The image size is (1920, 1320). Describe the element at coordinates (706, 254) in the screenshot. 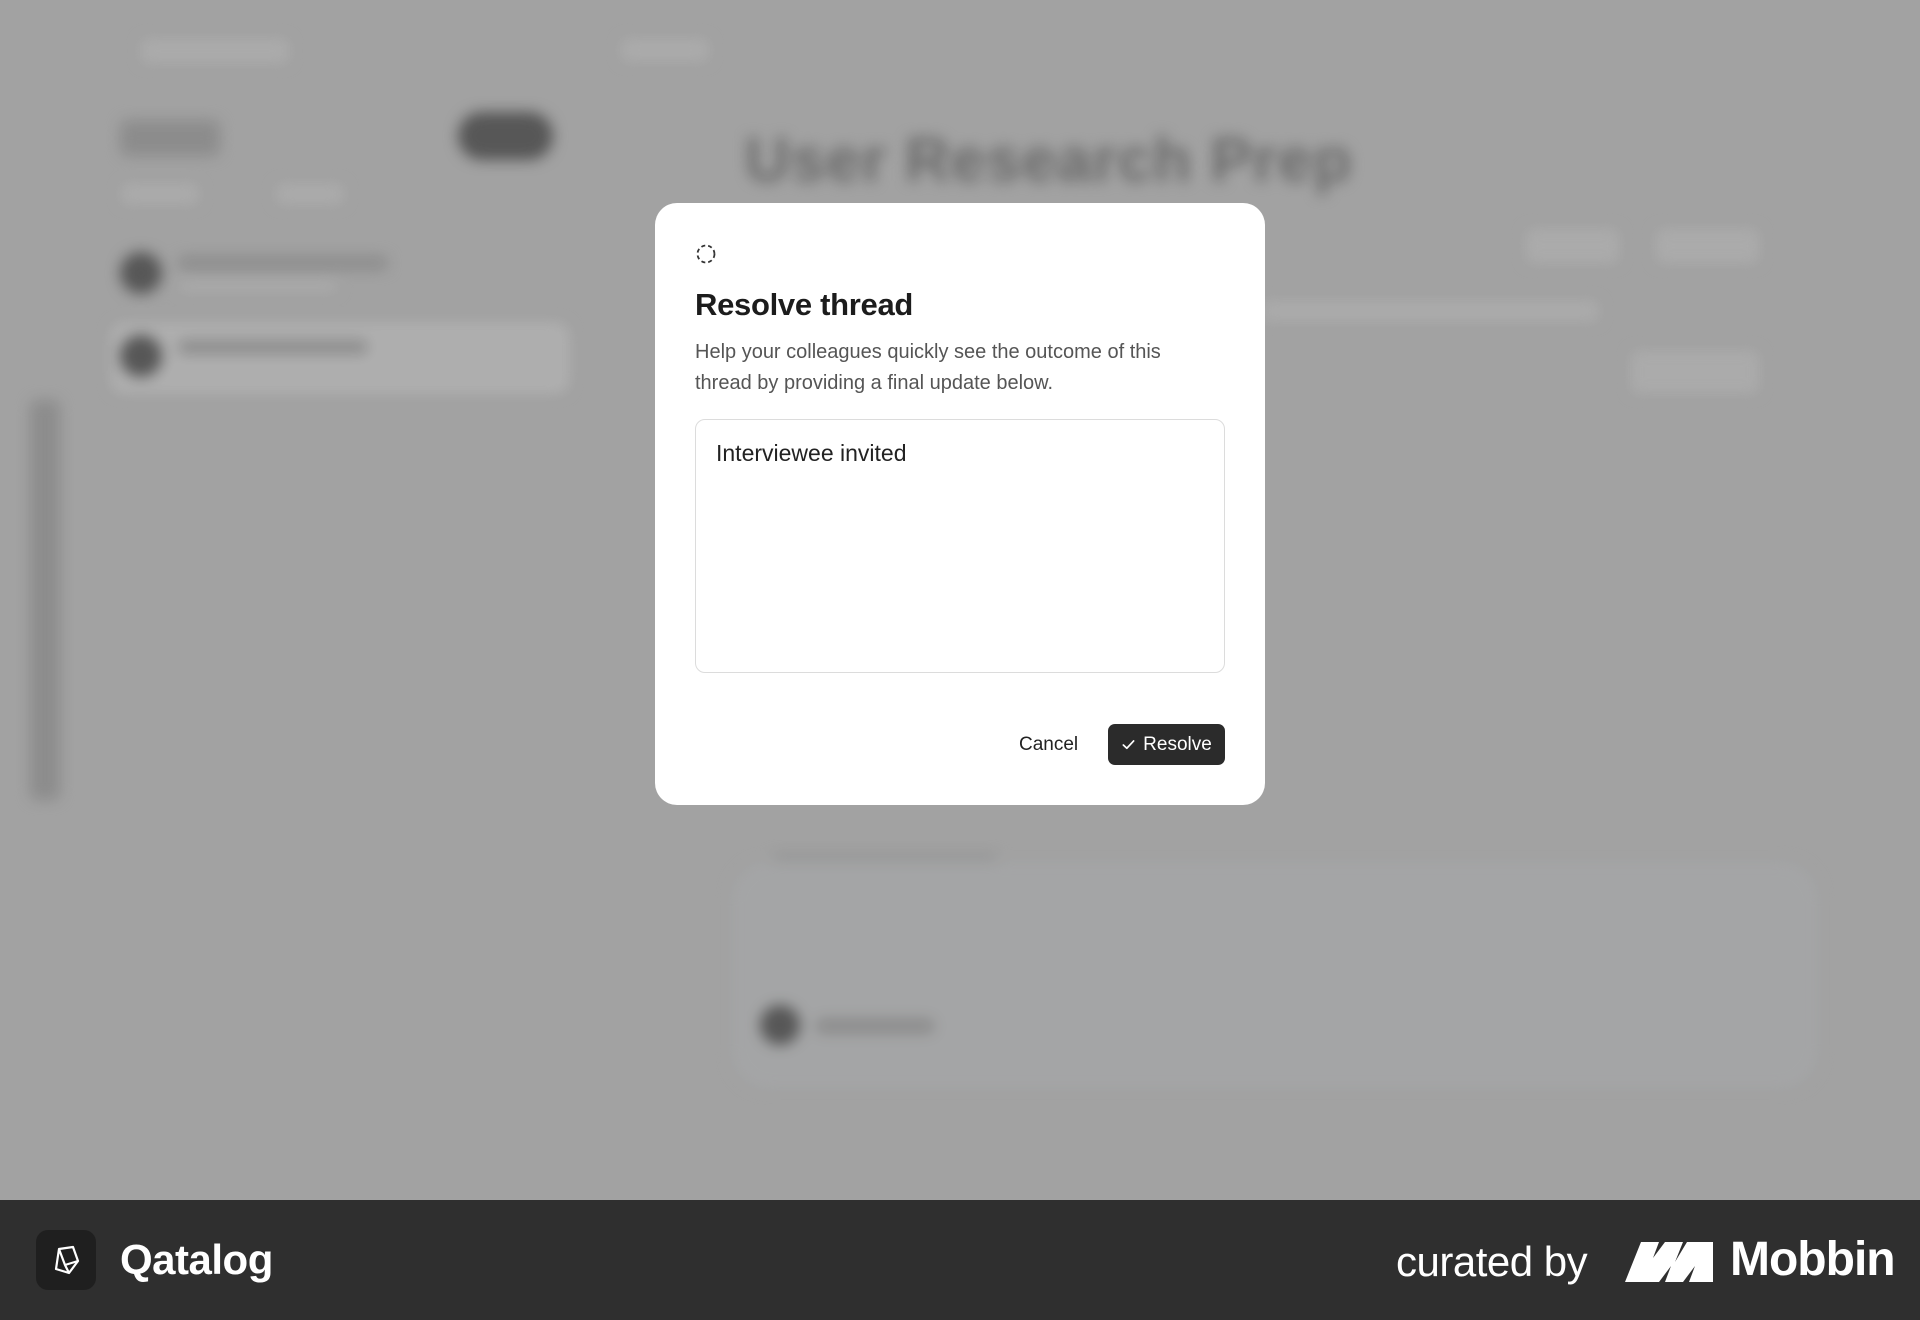

I see `dashed-circle-icon` at that location.